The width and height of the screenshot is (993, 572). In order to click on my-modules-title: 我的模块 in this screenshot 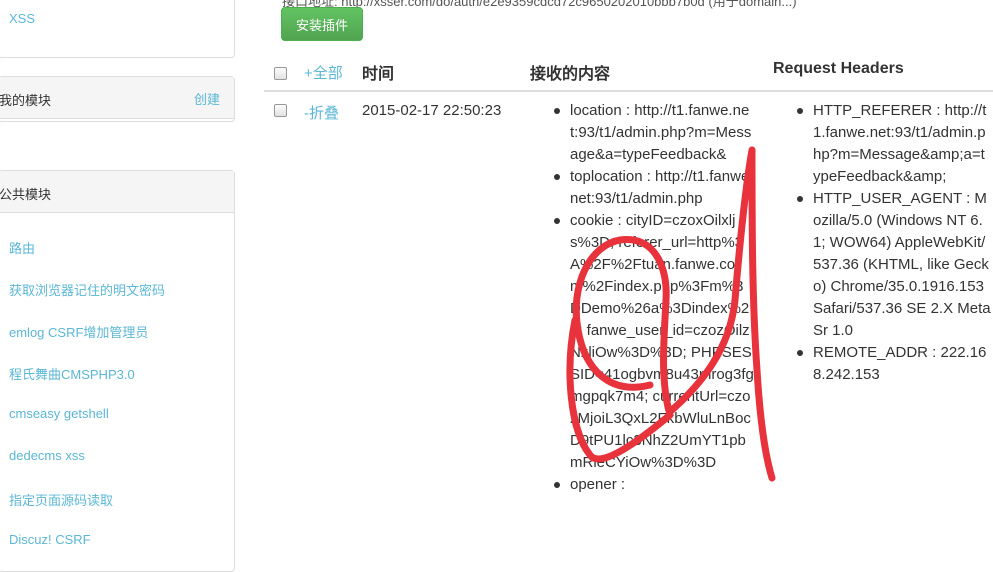, I will do `click(26, 100)`.